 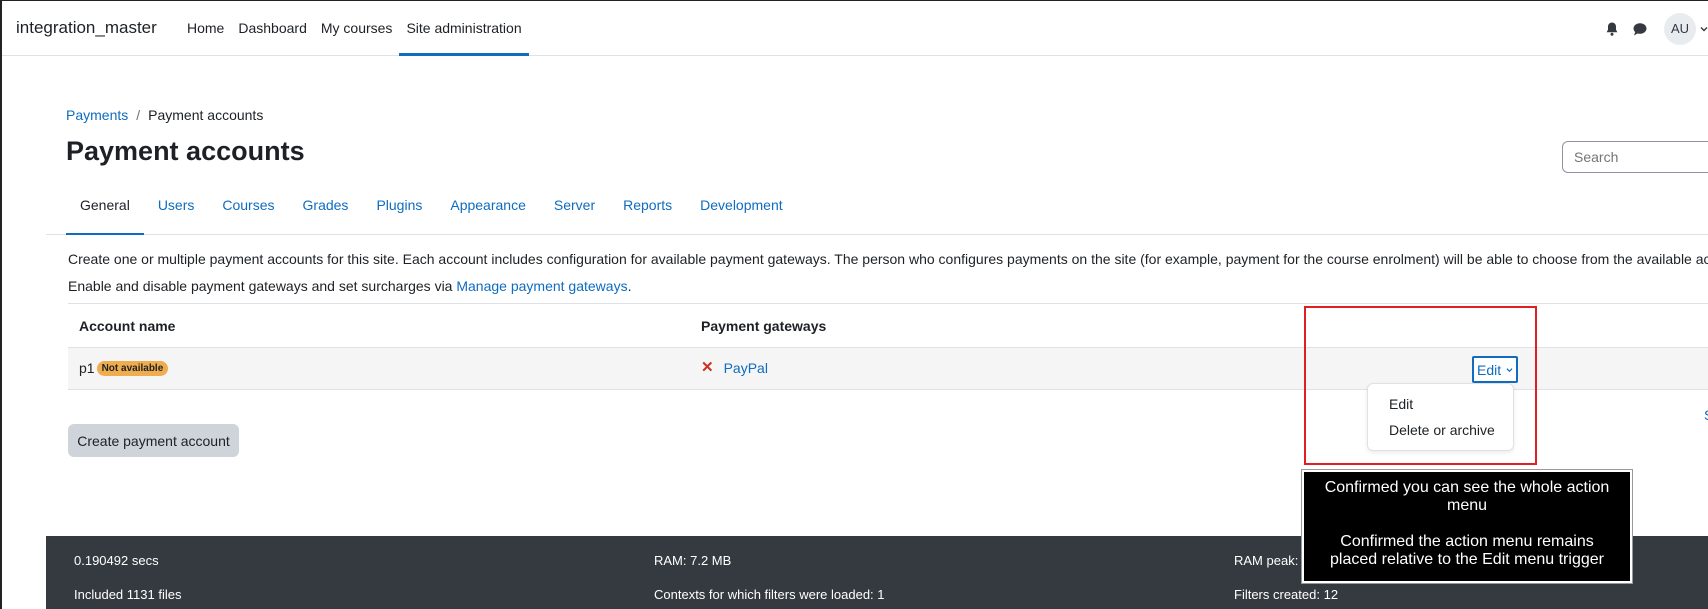 I want to click on disabled-x-icon: ✕, so click(x=707, y=367).